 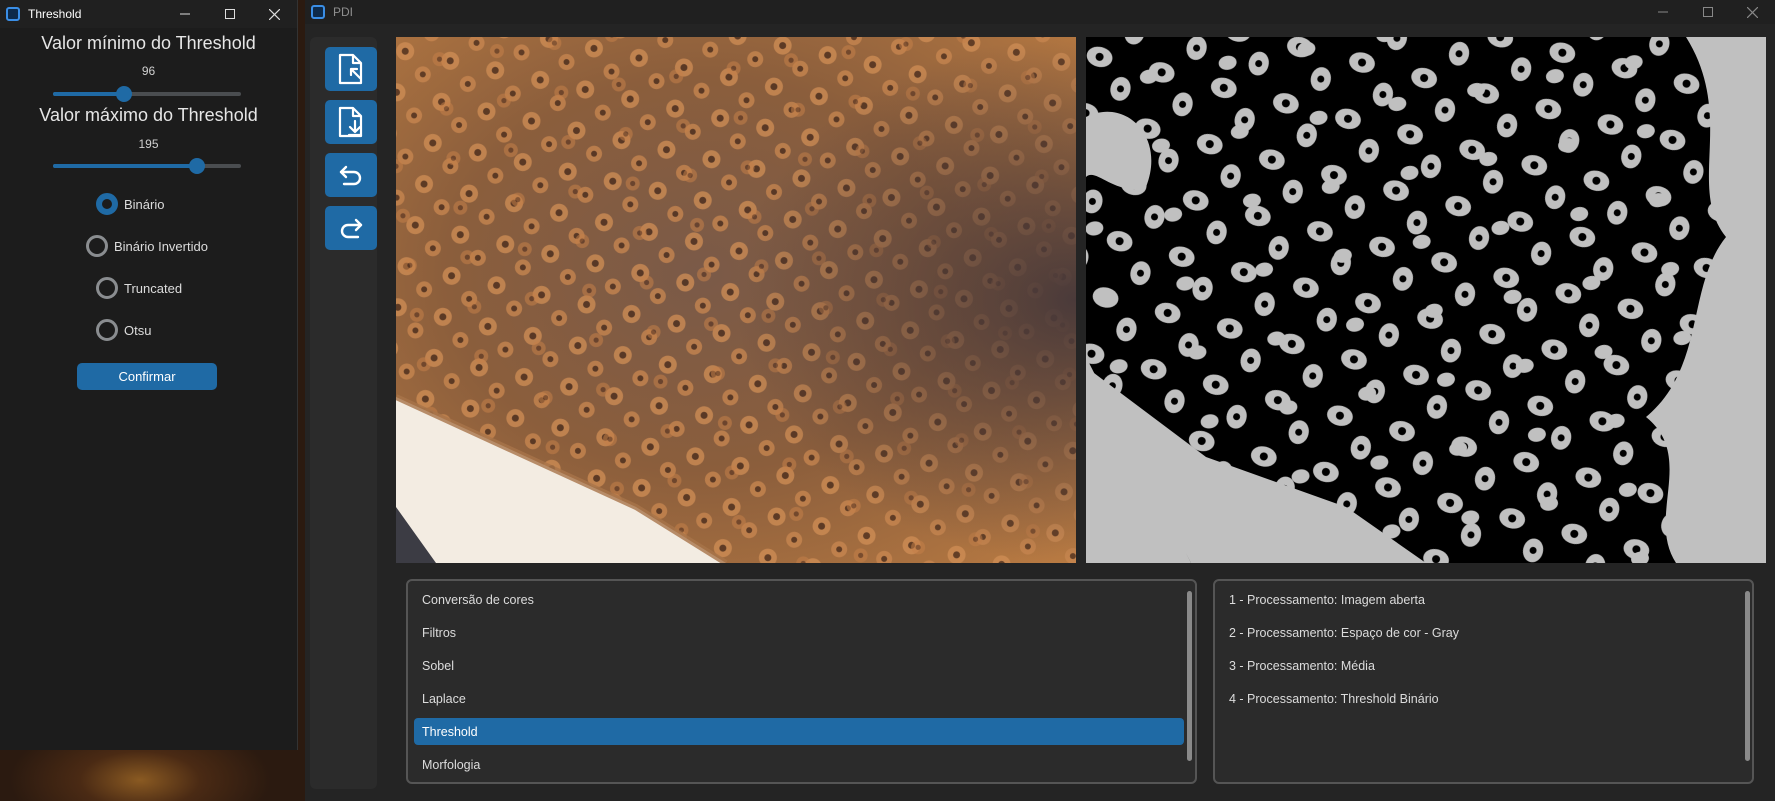 I want to click on max-threshold-slider, so click(x=147, y=166).